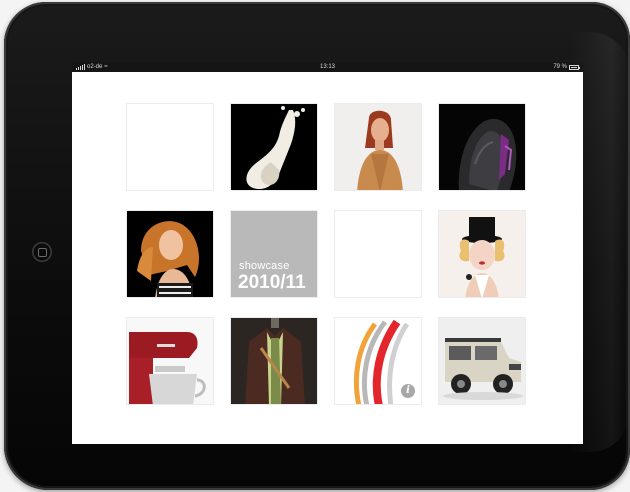  I want to click on status-time: 13:13, so click(327, 67).